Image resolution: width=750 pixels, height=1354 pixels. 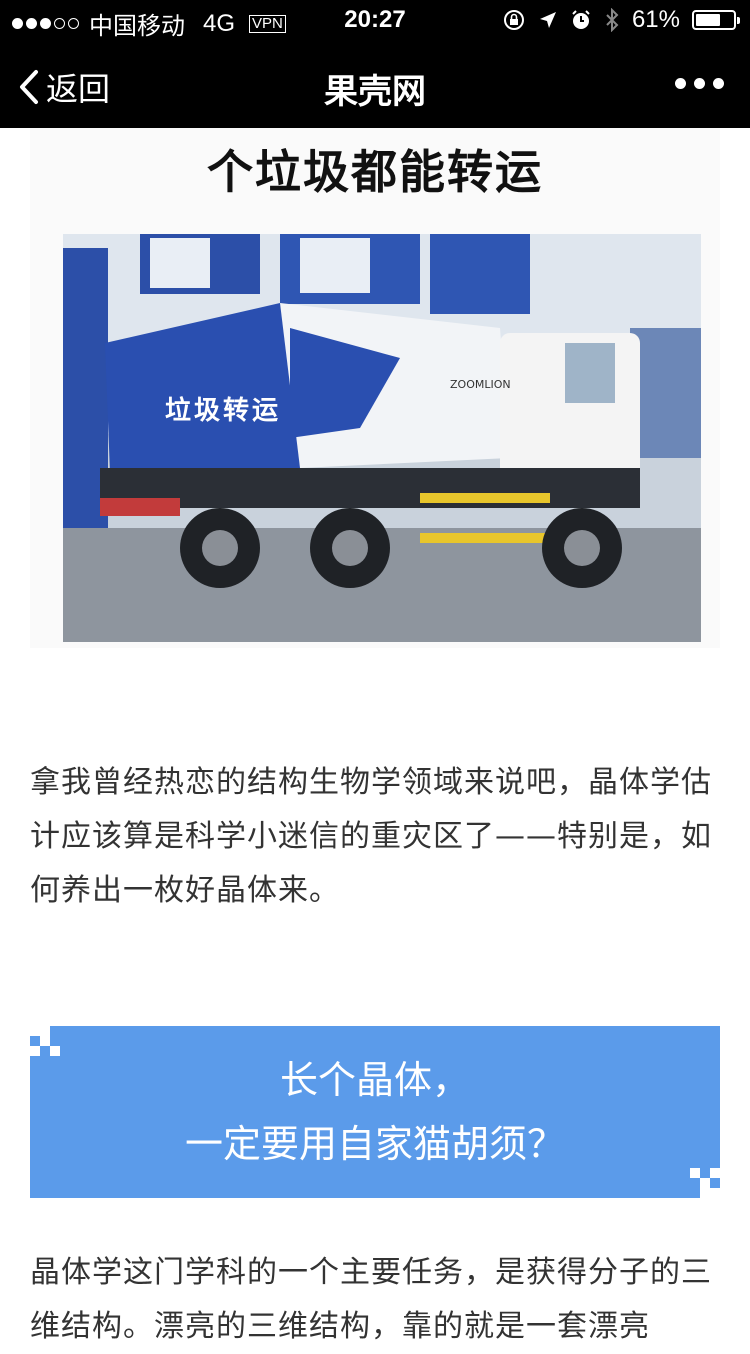 What do you see at coordinates (716, 20) in the screenshot?
I see `battery-icon` at bounding box center [716, 20].